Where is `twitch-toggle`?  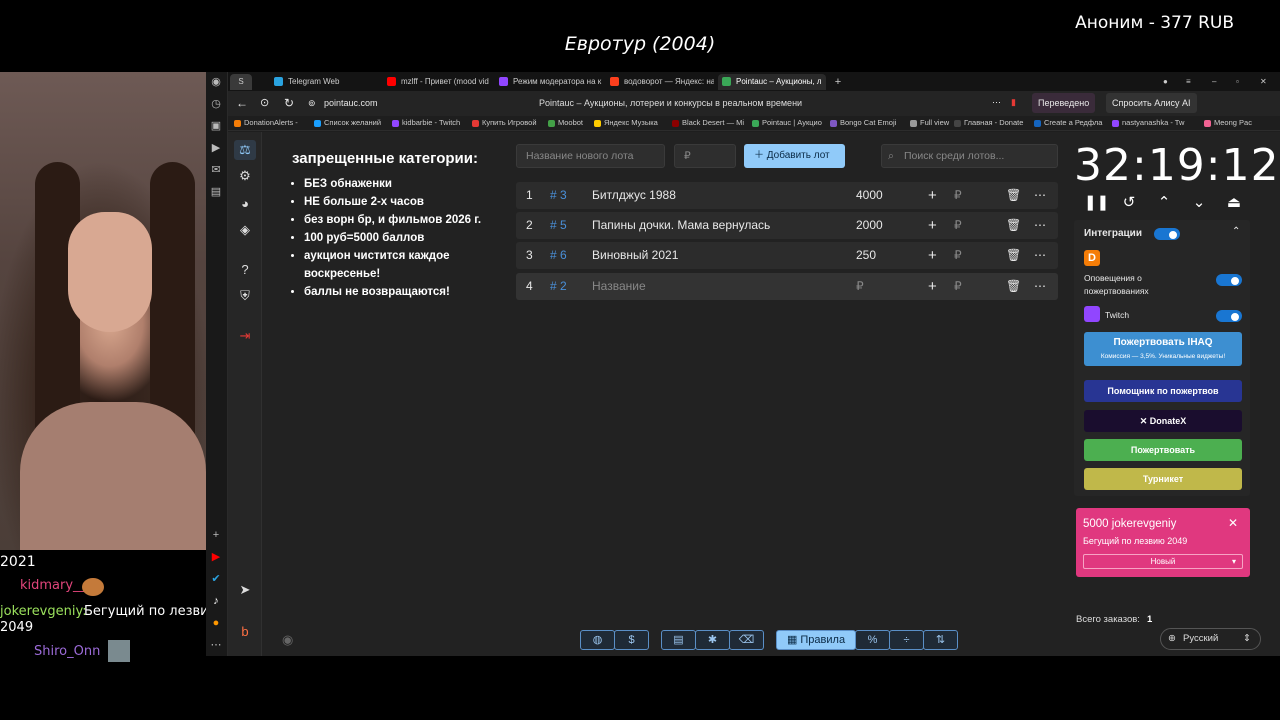 twitch-toggle is located at coordinates (1229, 316).